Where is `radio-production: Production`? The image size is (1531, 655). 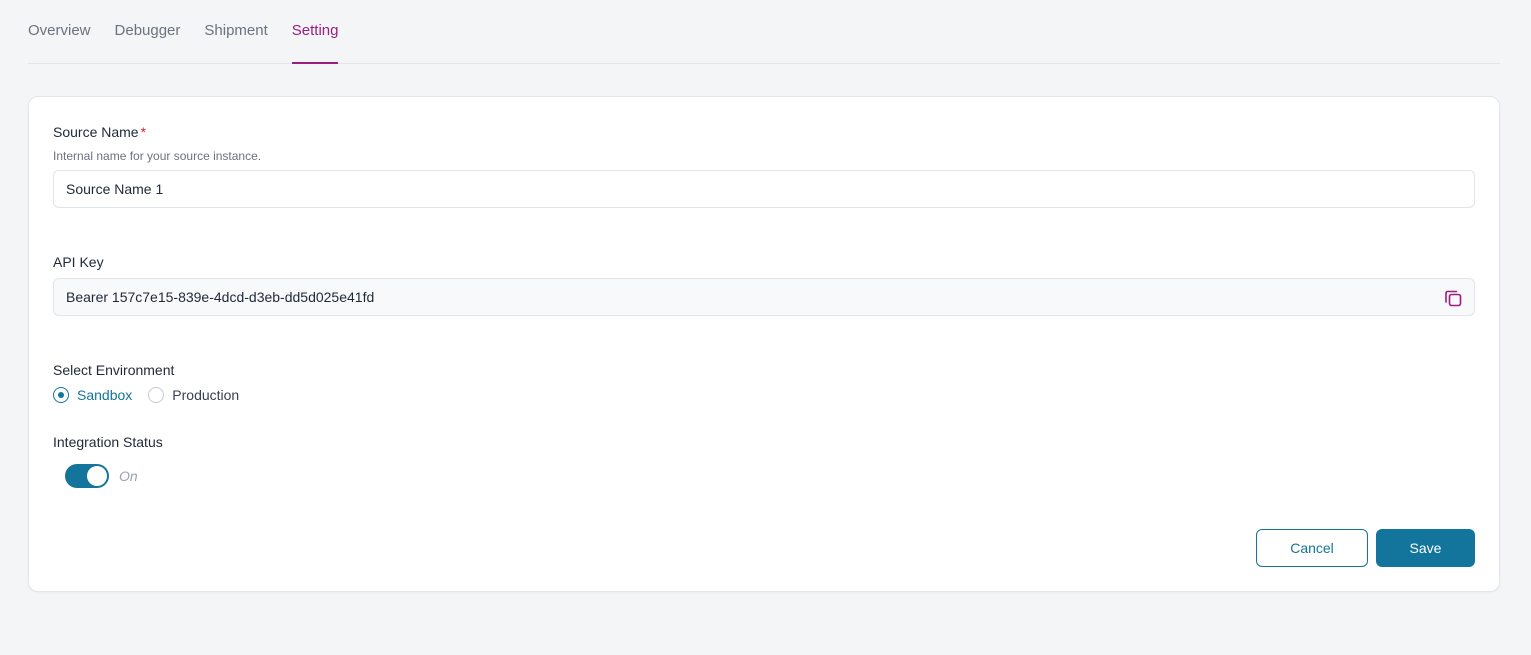 radio-production: Production is located at coordinates (193, 395).